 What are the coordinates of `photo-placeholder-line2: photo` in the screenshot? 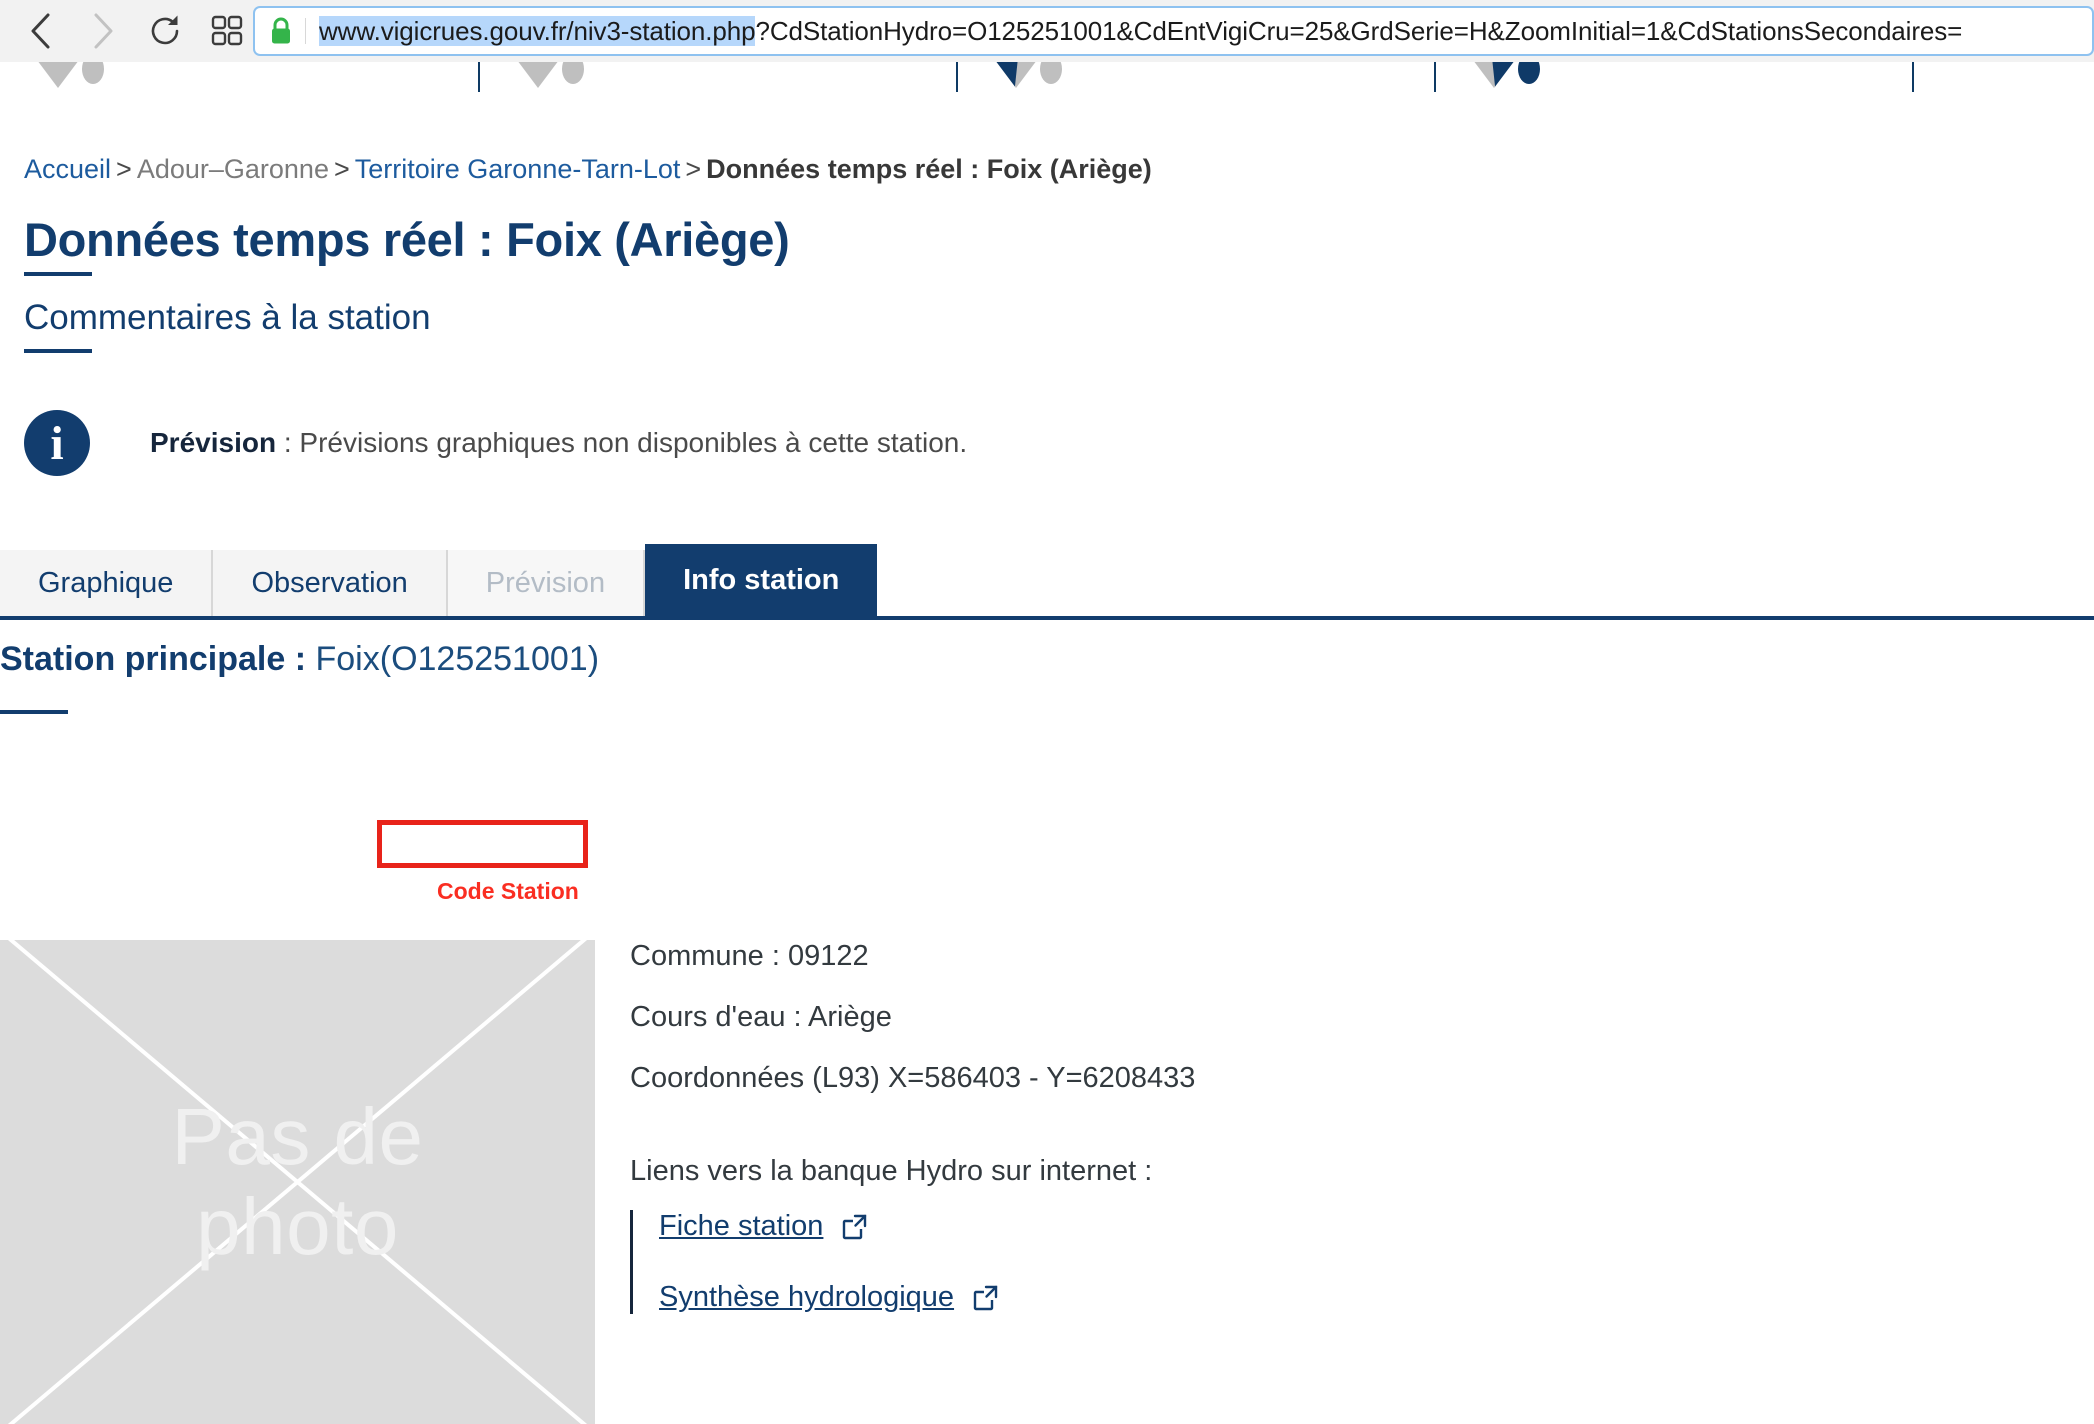 It's located at (297, 1226).